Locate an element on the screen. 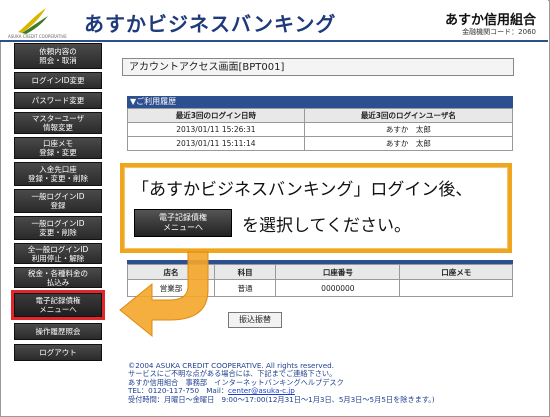 This screenshot has width=550, height=417. sidebar-item-payee-accounts: 入金先口座 登録・変更・削除 is located at coordinates (58, 174).